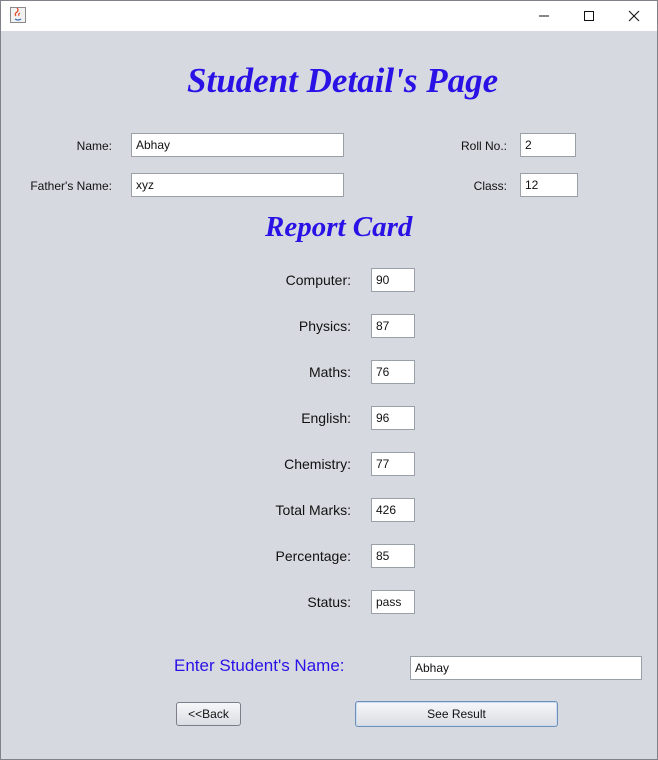 This screenshot has width=658, height=760. What do you see at coordinates (393, 602) in the screenshot?
I see `status-field` at bounding box center [393, 602].